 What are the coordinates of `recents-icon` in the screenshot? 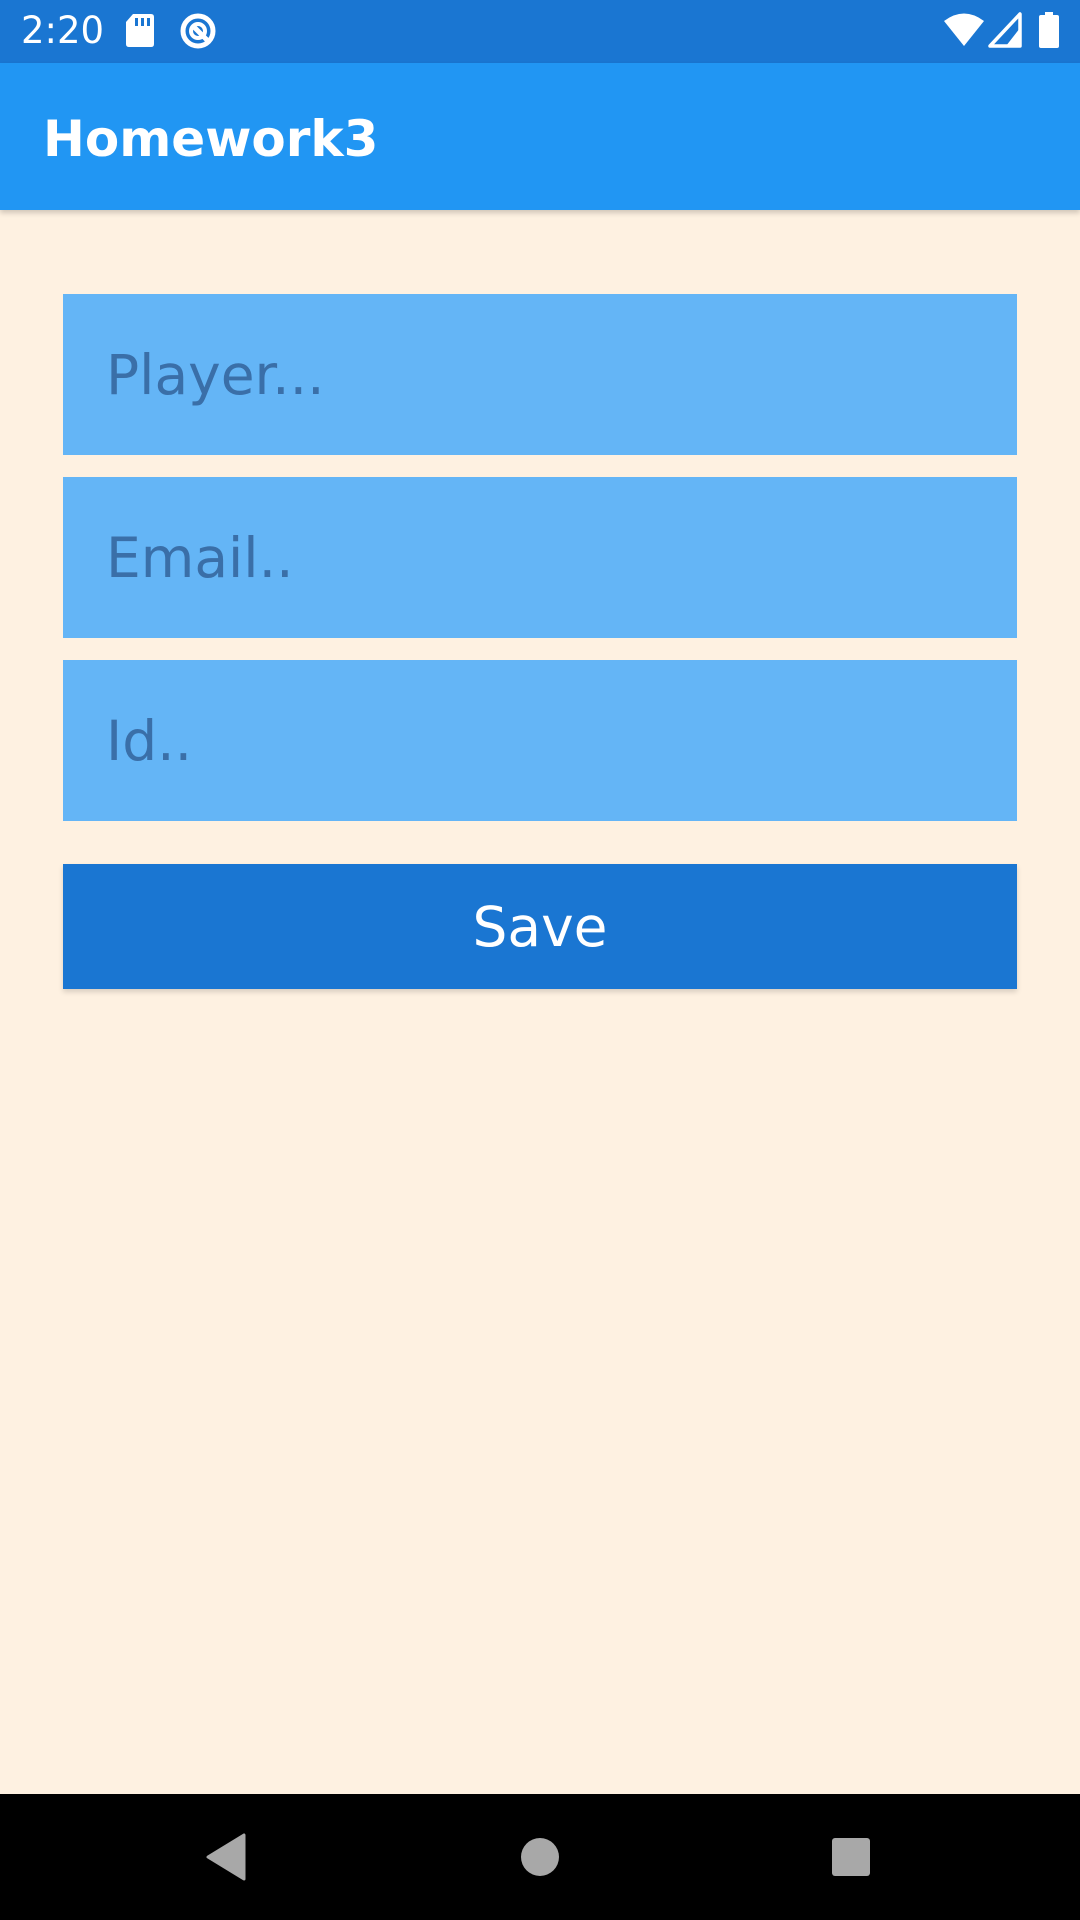 It's located at (851, 1857).